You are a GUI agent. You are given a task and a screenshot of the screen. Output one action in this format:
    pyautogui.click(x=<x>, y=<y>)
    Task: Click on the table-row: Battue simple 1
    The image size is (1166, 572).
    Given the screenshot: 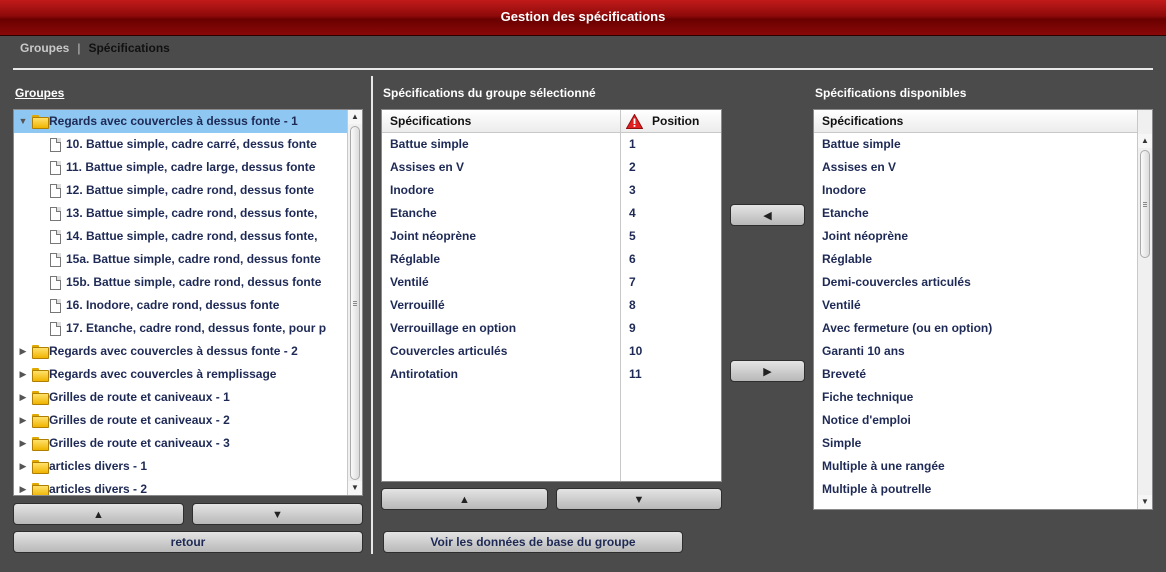 What is the action you would take?
    pyautogui.click(x=551, y=144)
    